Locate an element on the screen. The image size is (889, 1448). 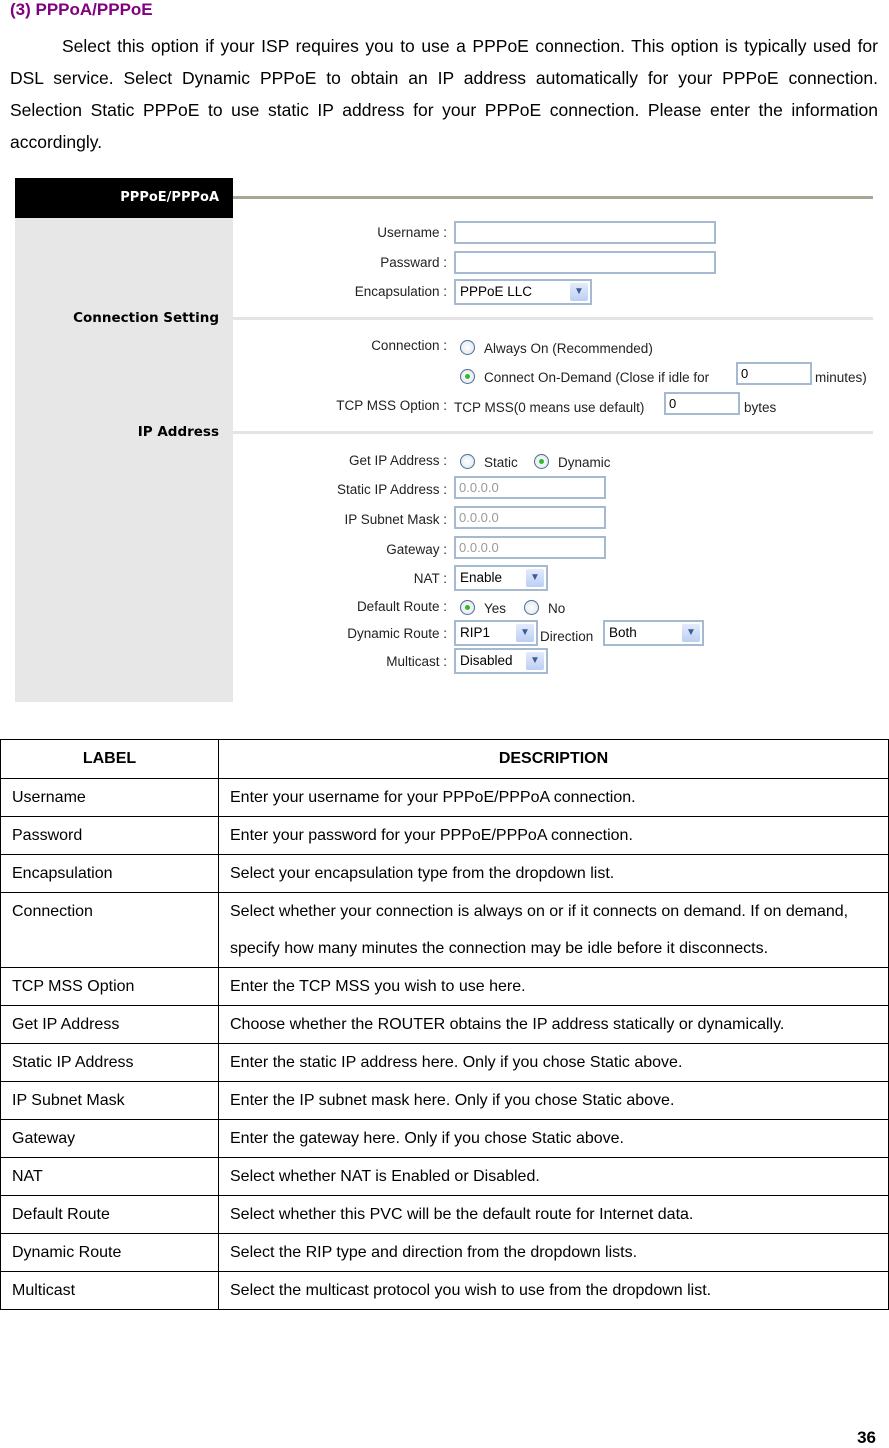
label-column-header: LABEL is located at coordinates (109, 759).